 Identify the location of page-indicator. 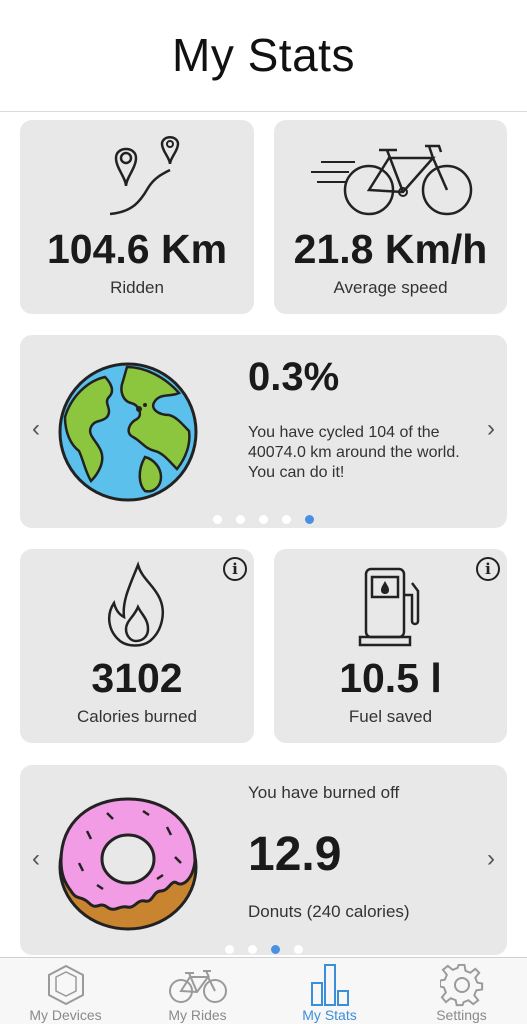
(263, 520).